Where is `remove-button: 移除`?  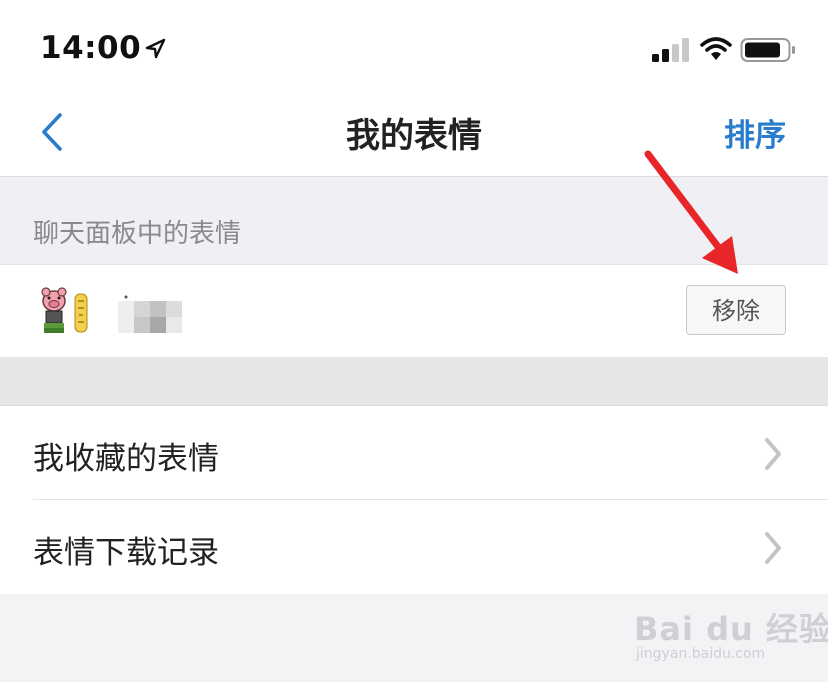
remove-button: 移除 is located at coordinates (736, 310).